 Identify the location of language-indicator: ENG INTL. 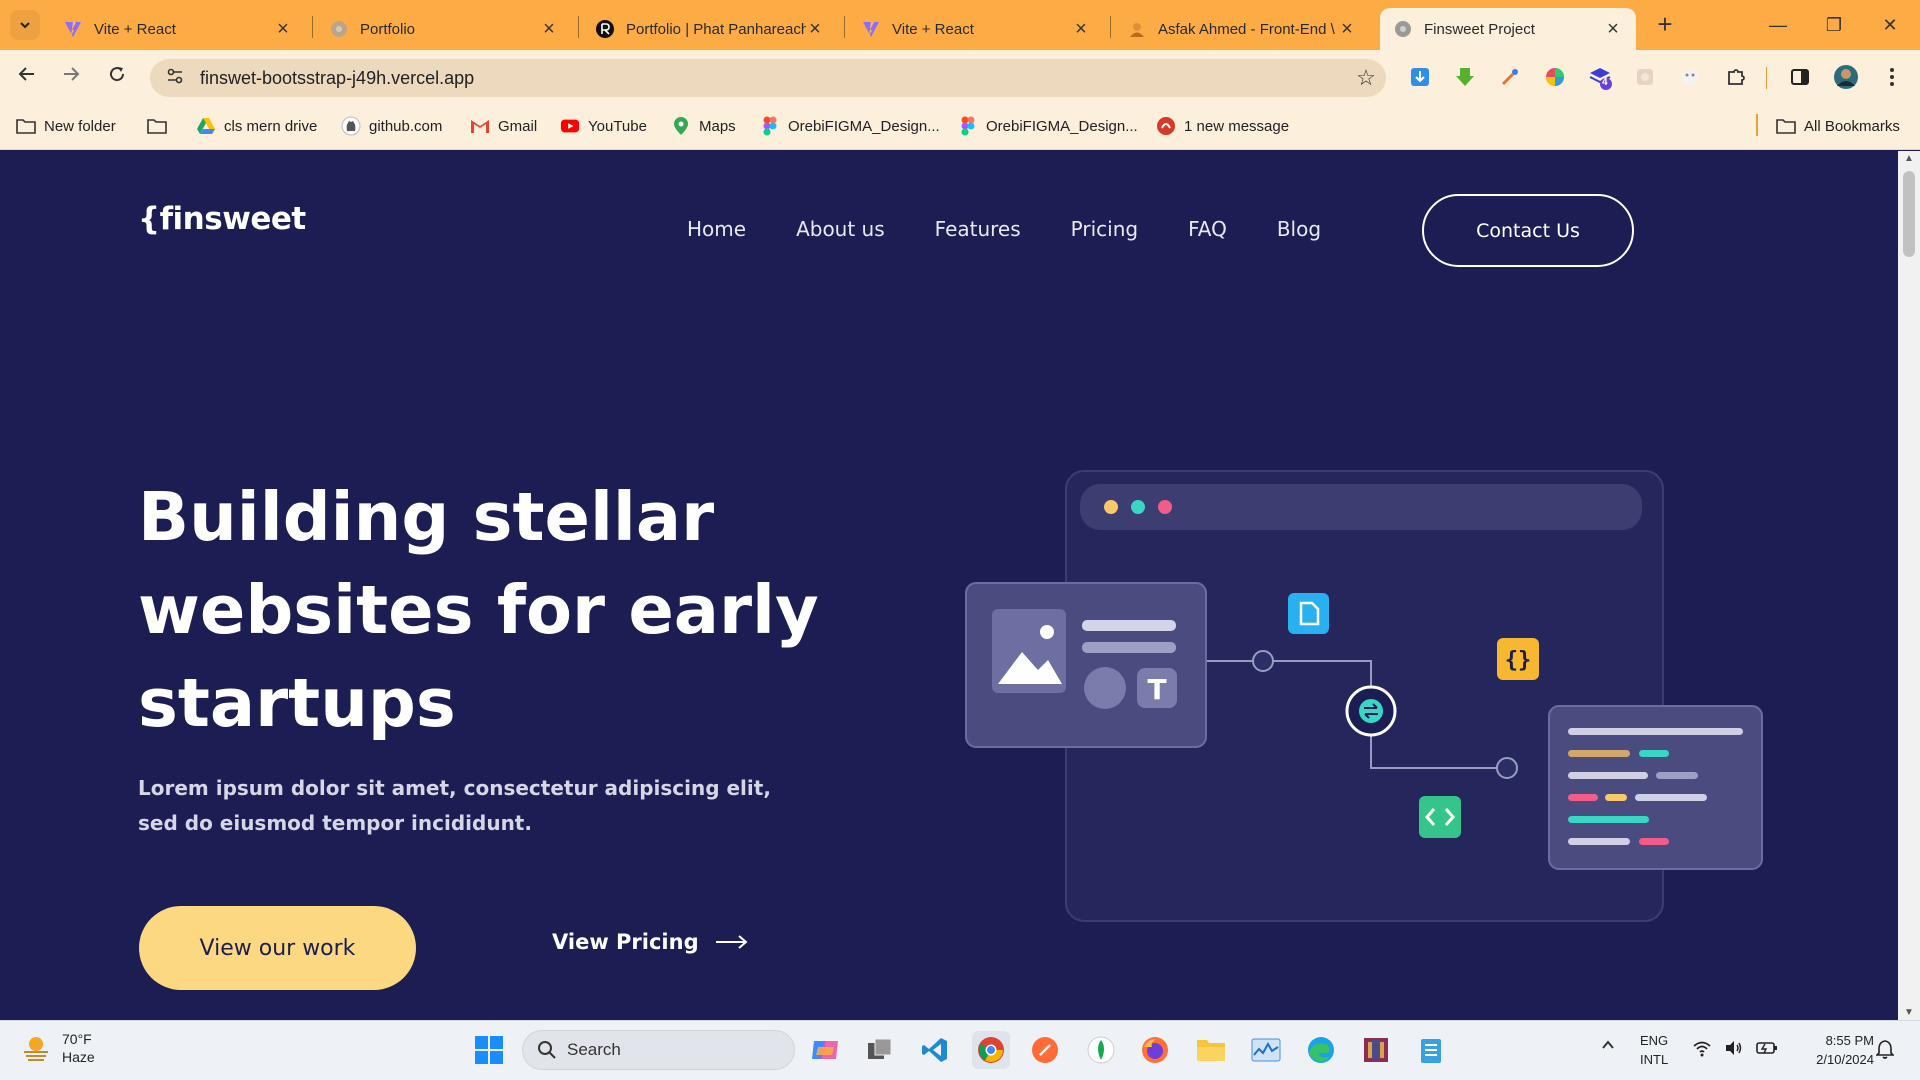
(1654, 1050).